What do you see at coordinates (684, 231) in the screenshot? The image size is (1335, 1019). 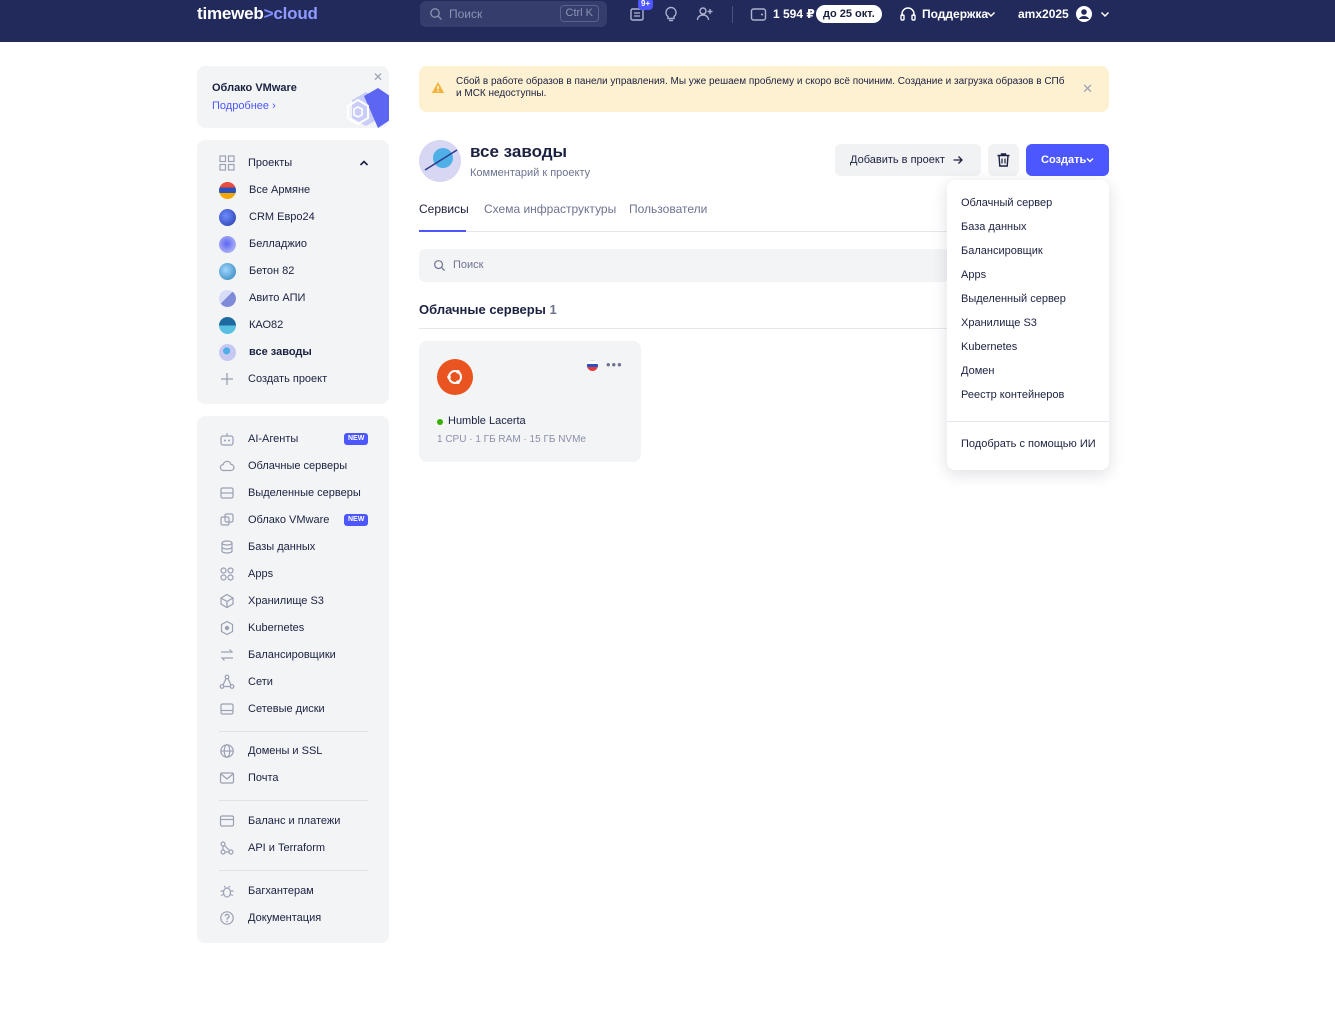 I see `tabs-divider` at bounding box center [684, 231].